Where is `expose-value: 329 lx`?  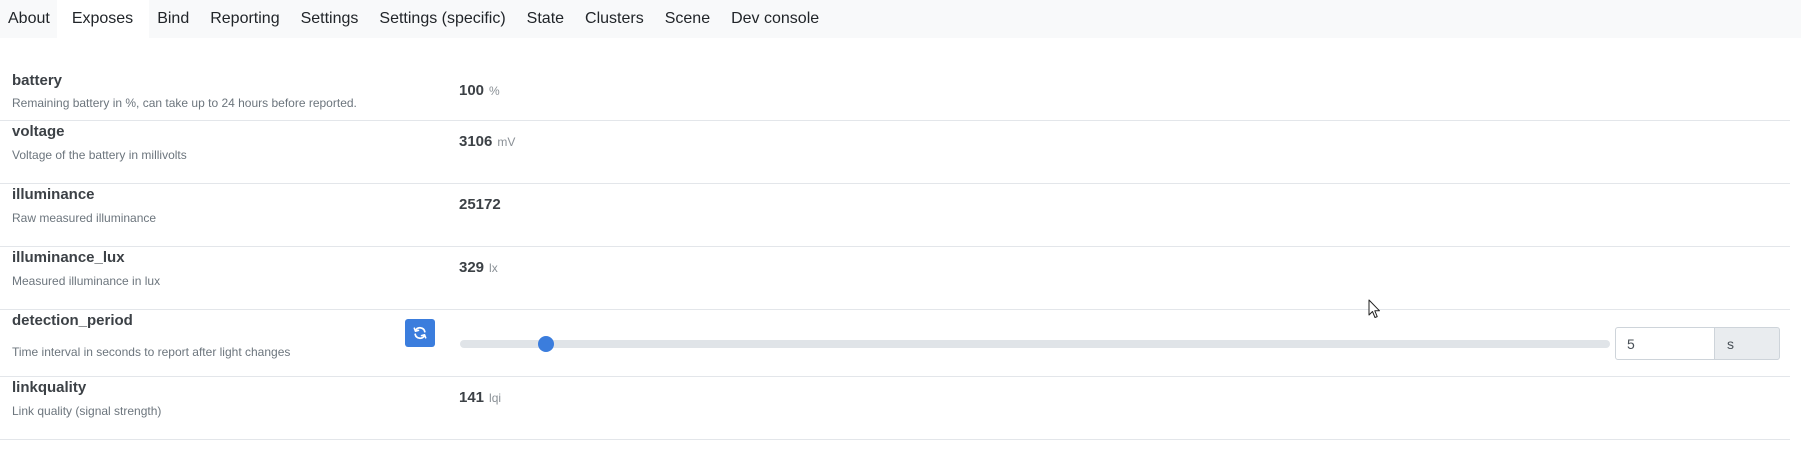
expose-value: 329 lx is located at coordinates (478, 267).